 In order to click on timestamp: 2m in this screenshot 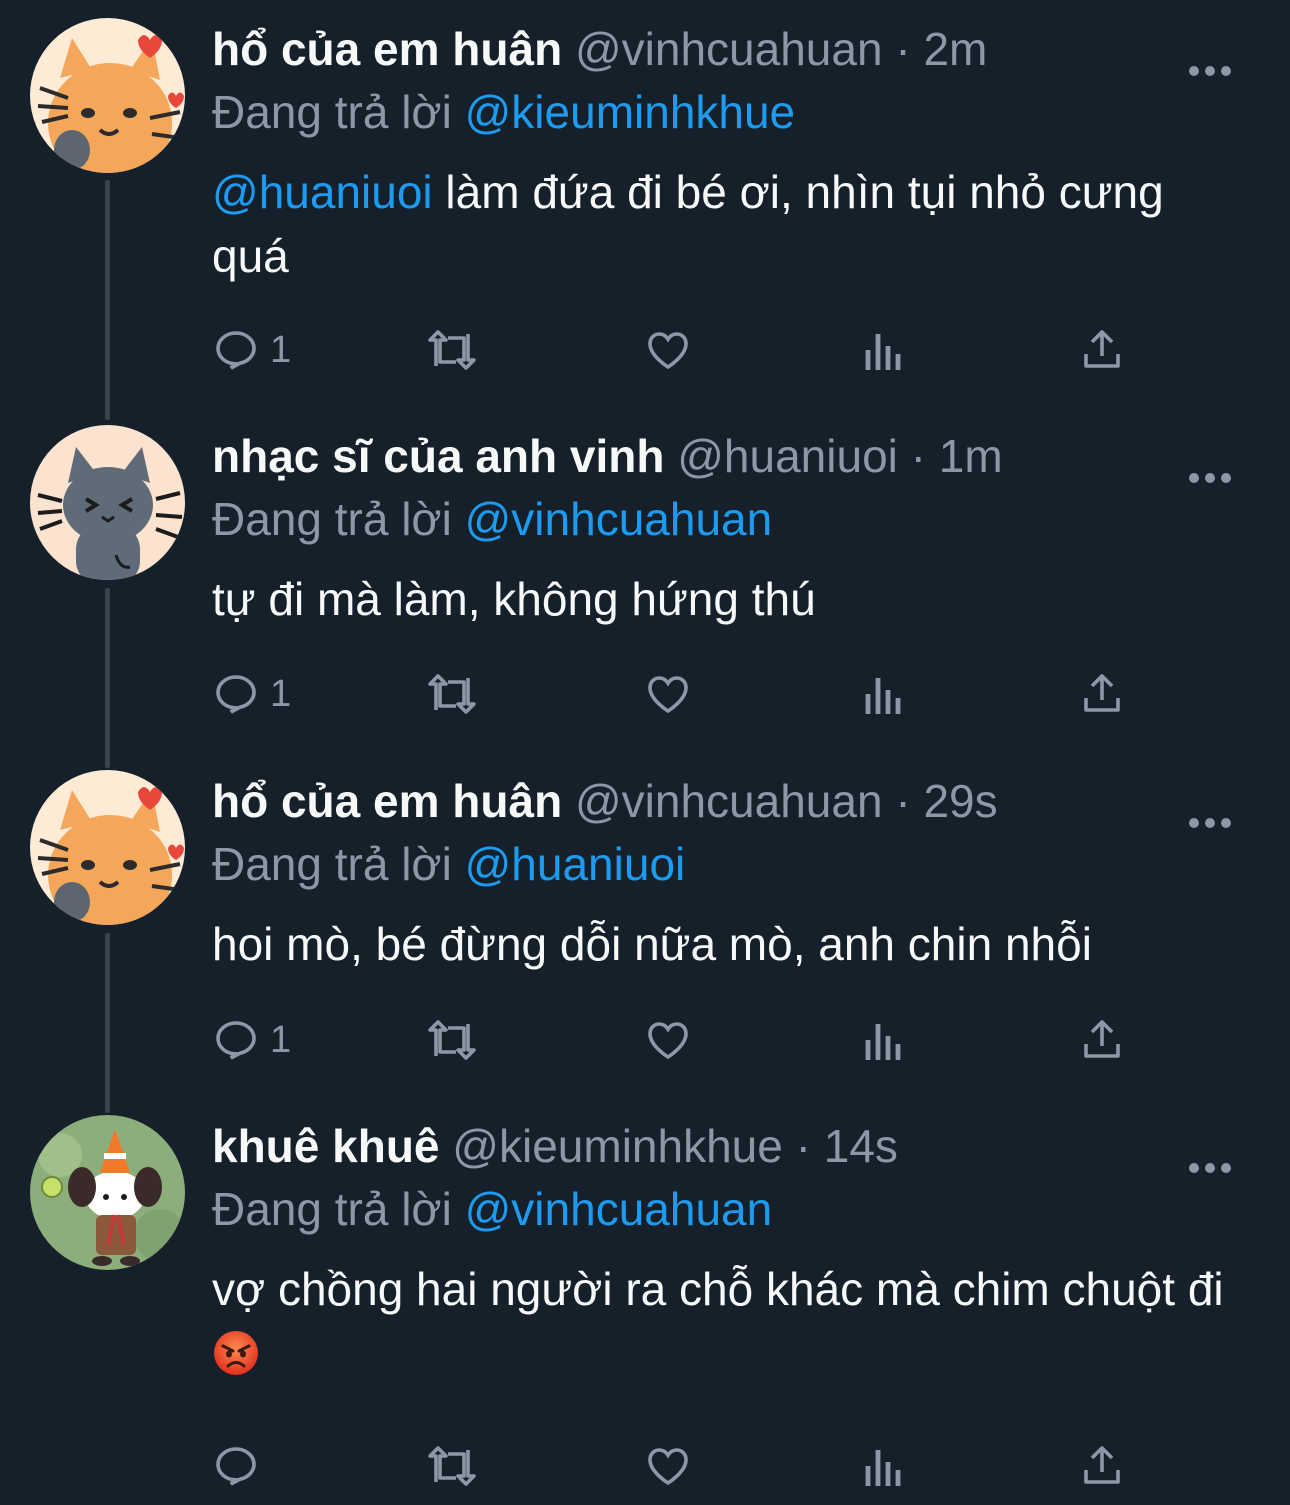, I will do `click(955, 49)`.